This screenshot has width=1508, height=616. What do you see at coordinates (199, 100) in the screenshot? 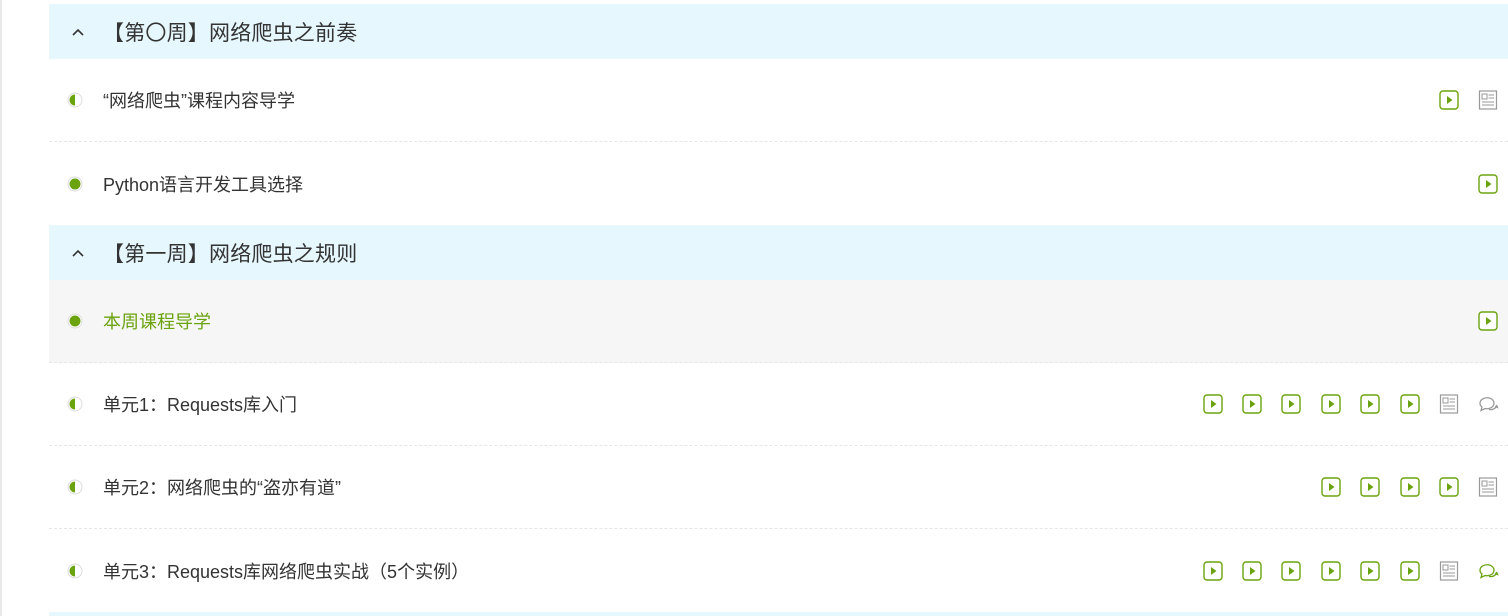
I see `lesson-title: “网络爬虫”课程内容导学` at bounding box center [199, 100].